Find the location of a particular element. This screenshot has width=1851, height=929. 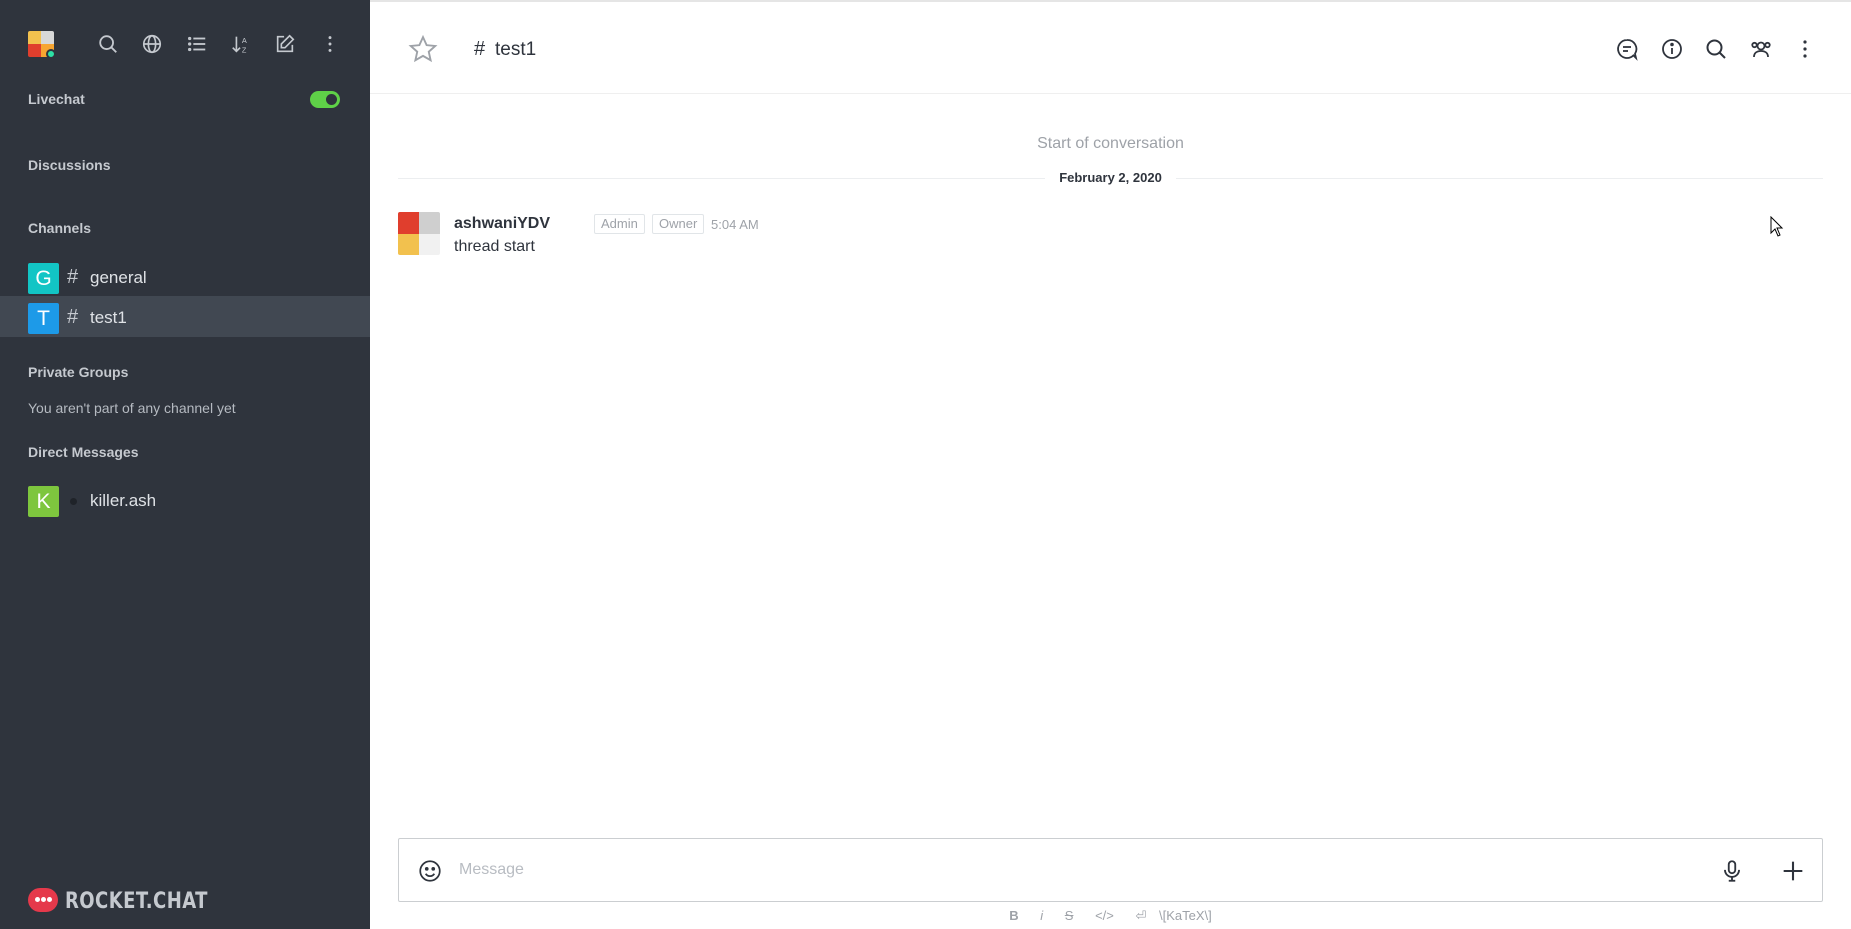

directory-globe-icon is located at coordinates (152, 44).